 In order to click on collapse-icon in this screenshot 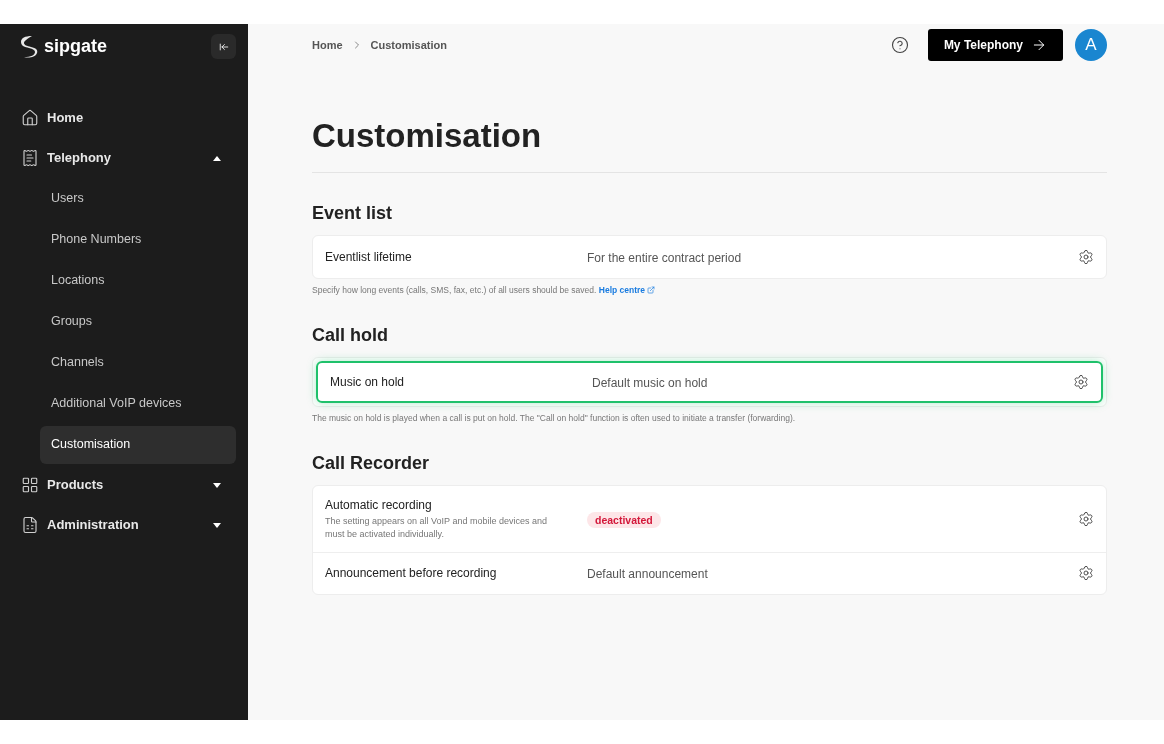, I will do `click(223, 46)`.